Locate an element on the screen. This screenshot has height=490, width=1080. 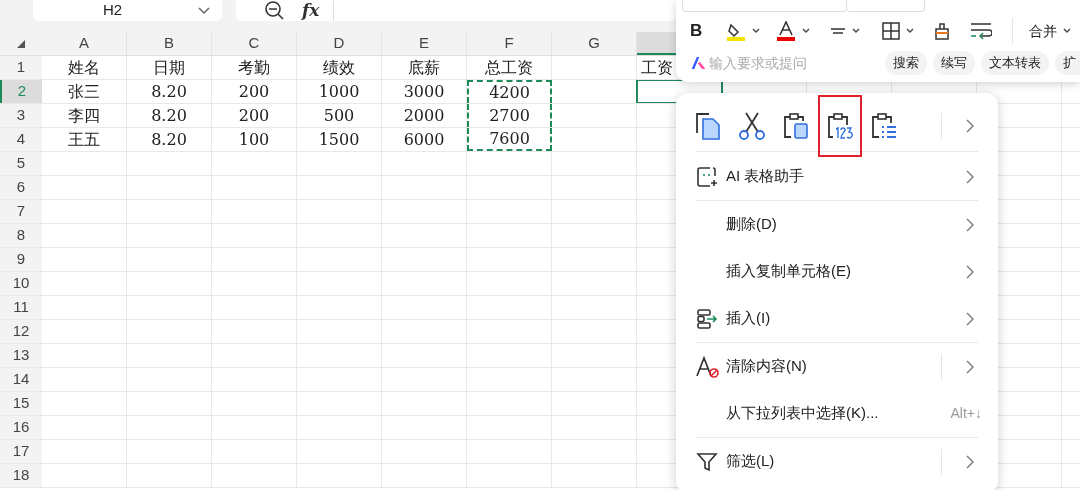
column-header: A is located at coordinates (84, 43).